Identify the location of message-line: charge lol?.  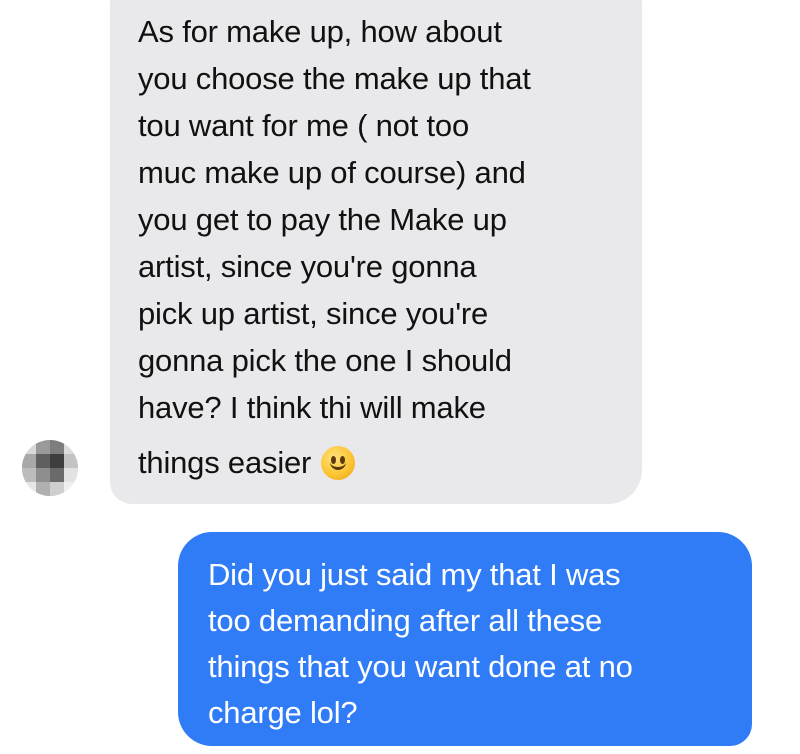
(283, 712).